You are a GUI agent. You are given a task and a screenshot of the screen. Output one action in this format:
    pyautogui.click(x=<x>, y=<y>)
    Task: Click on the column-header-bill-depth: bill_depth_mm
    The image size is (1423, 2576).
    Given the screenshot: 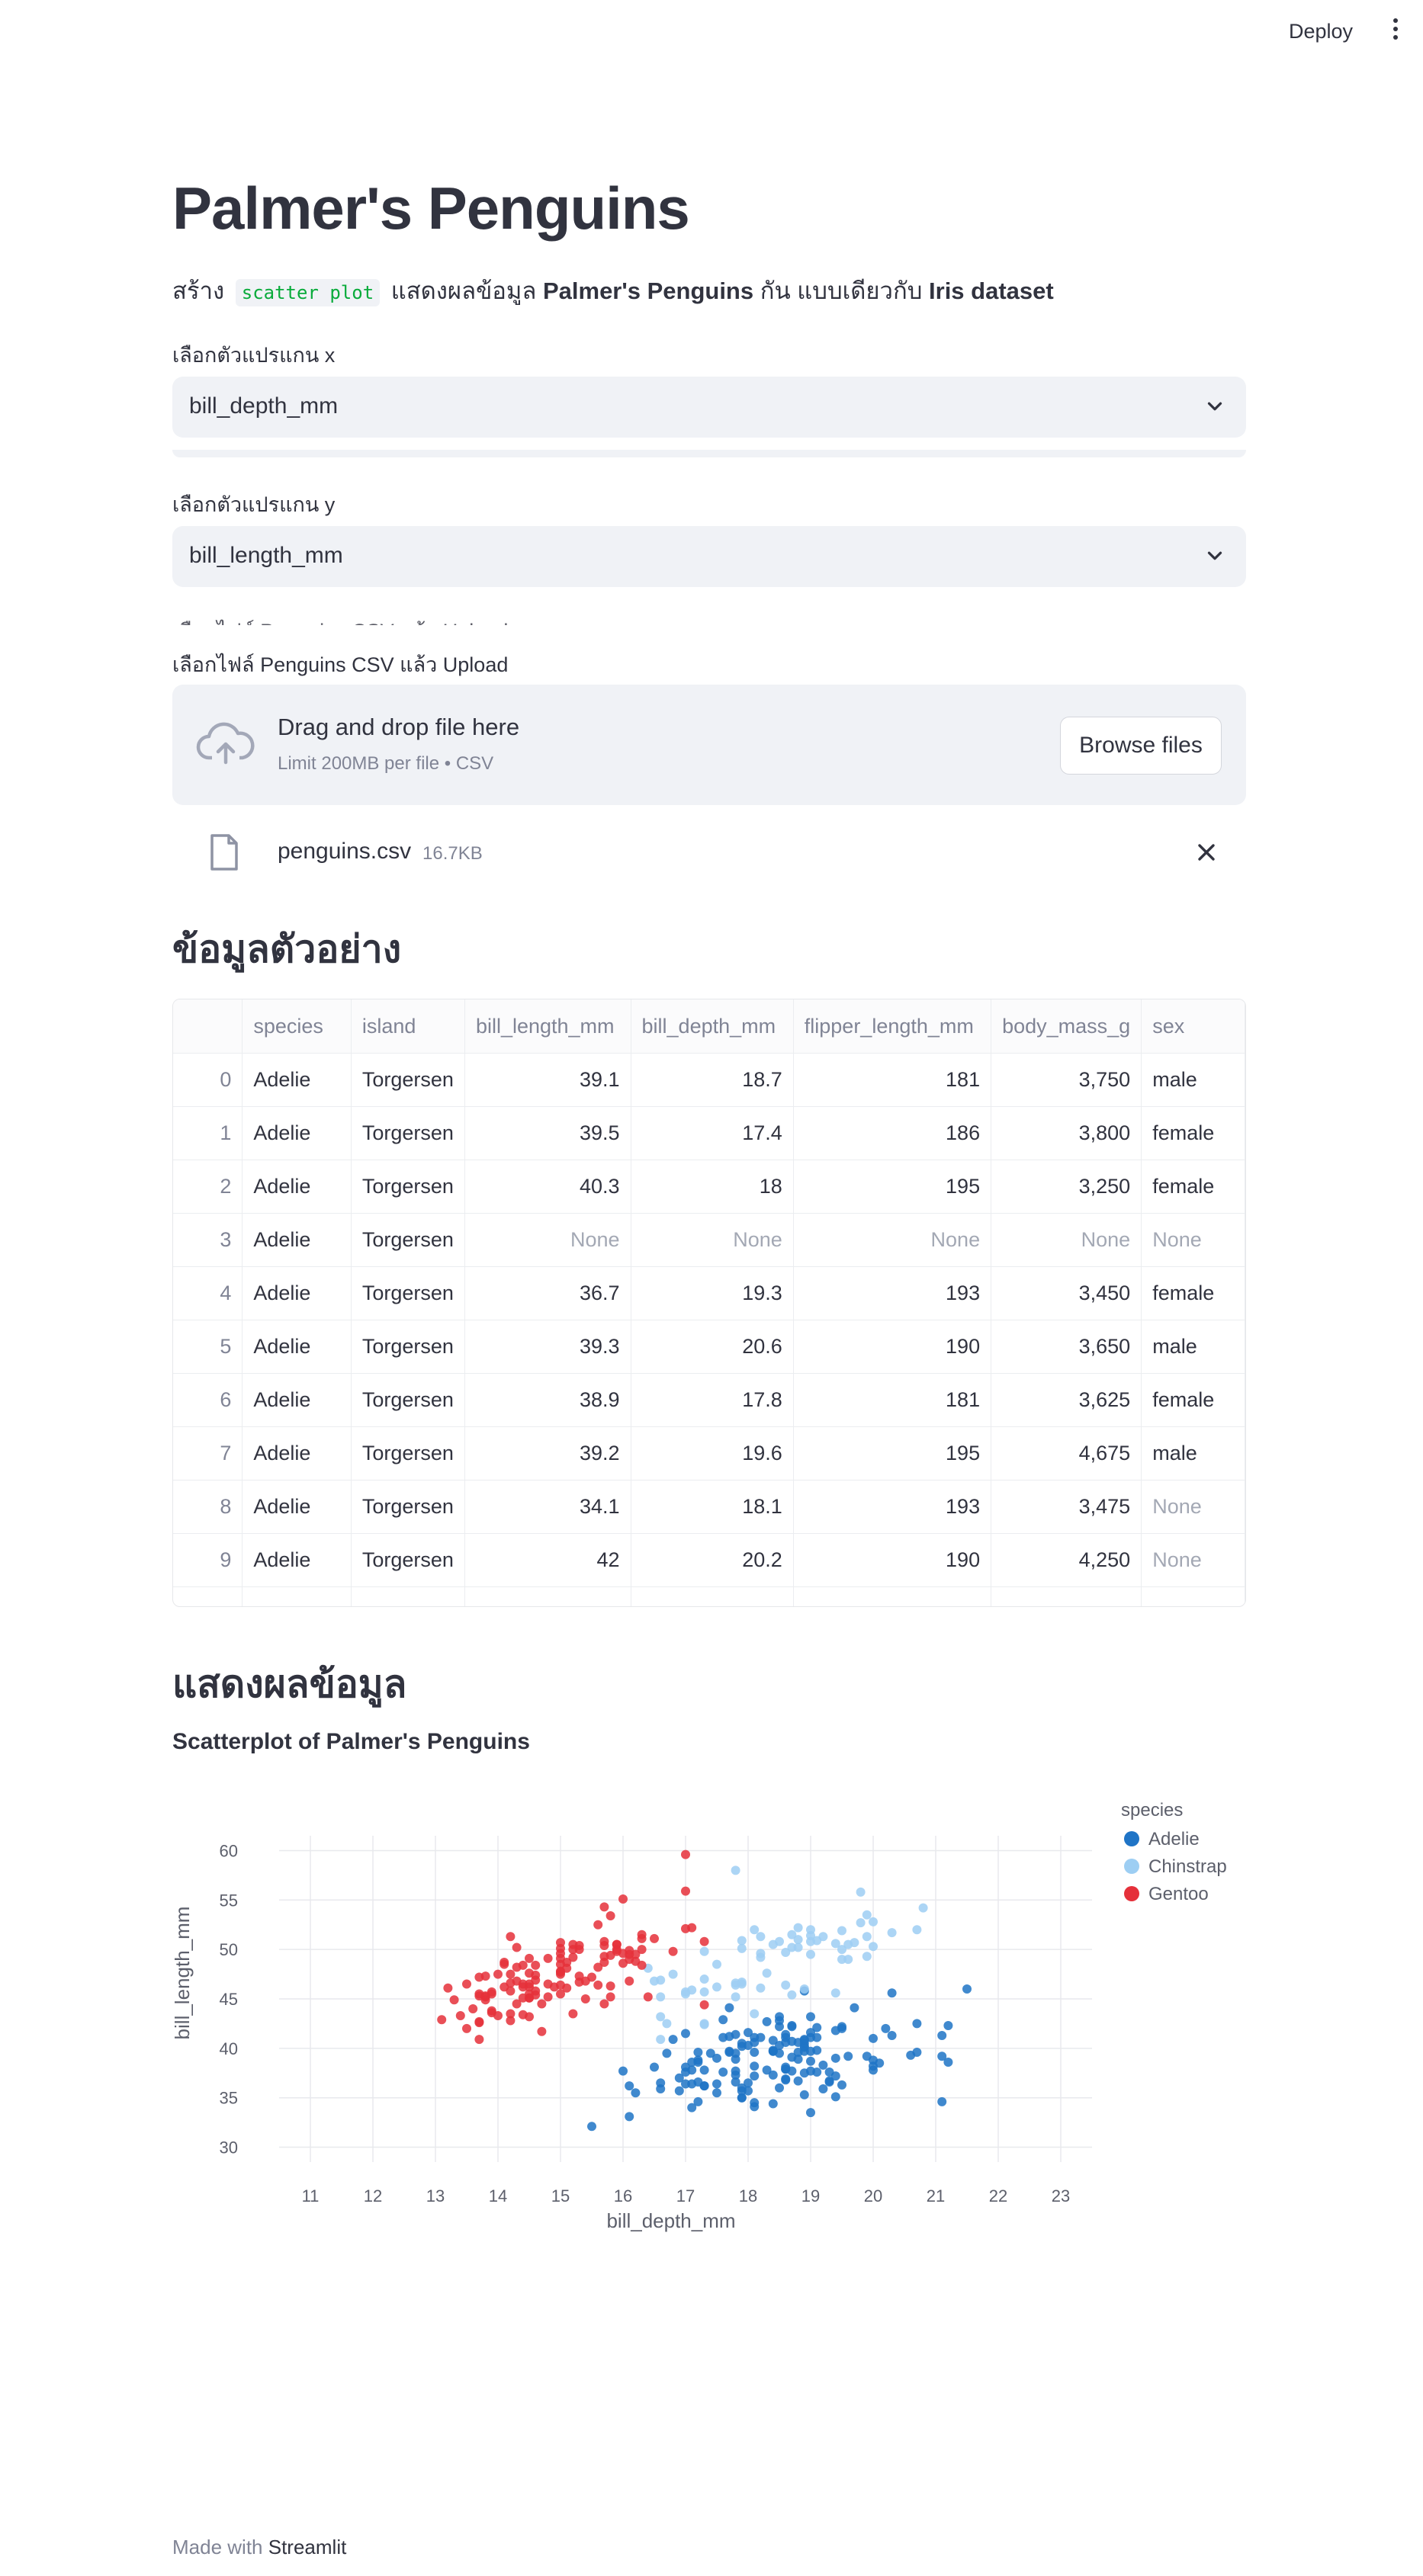 What is the action you would take?
    pyautogui.click(x=712, y=1026)
    